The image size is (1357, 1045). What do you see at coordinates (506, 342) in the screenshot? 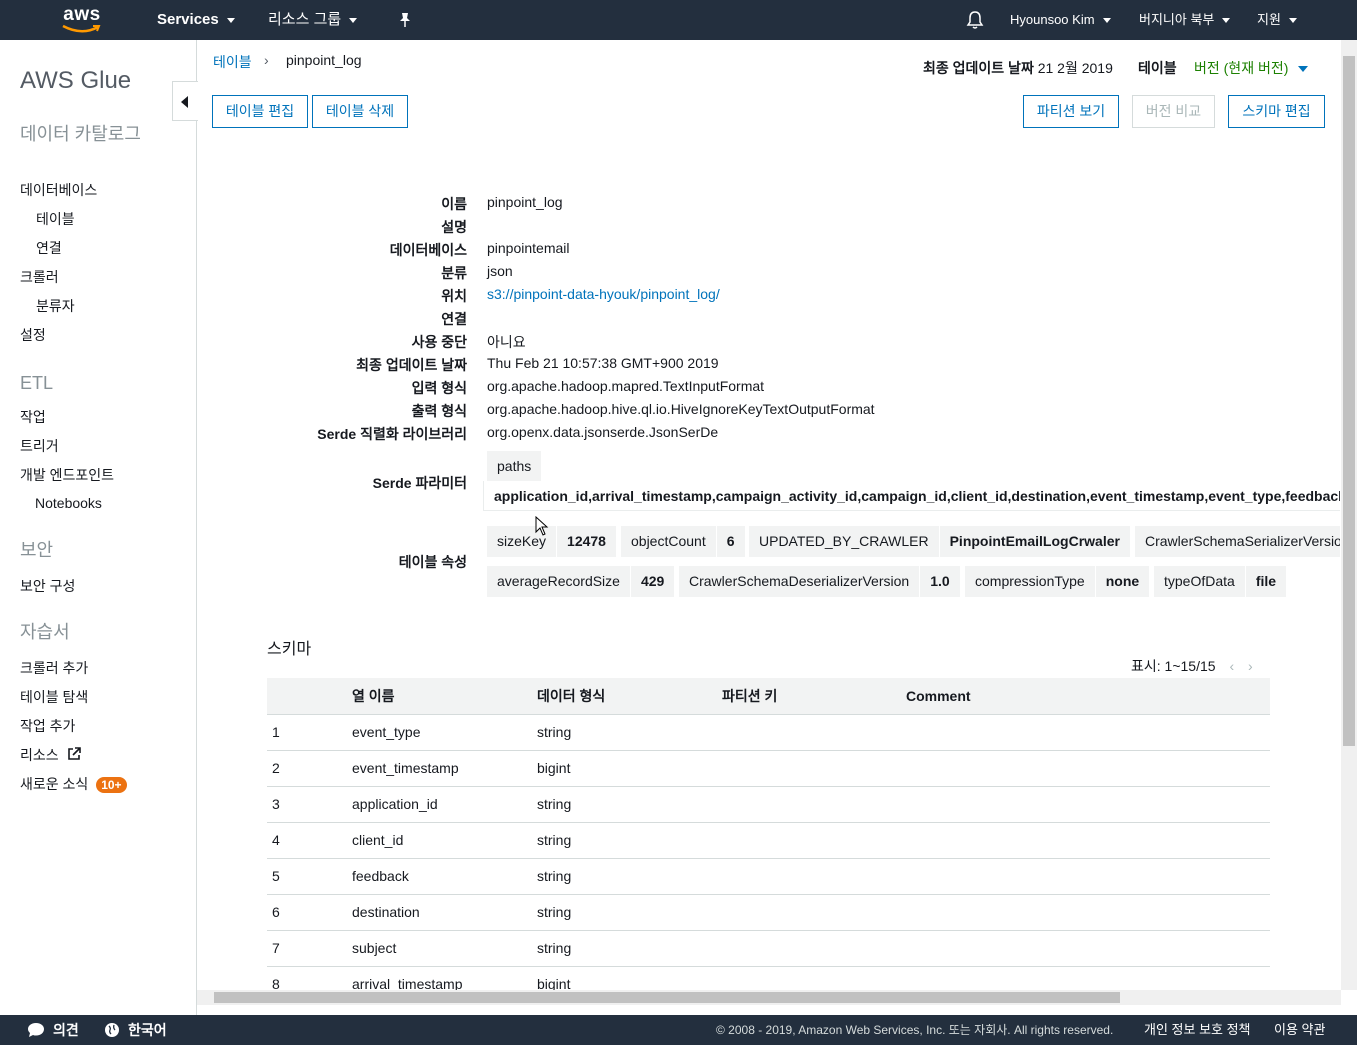
I see `deprecated-value: 아니요` at bounding box center [506, 342].